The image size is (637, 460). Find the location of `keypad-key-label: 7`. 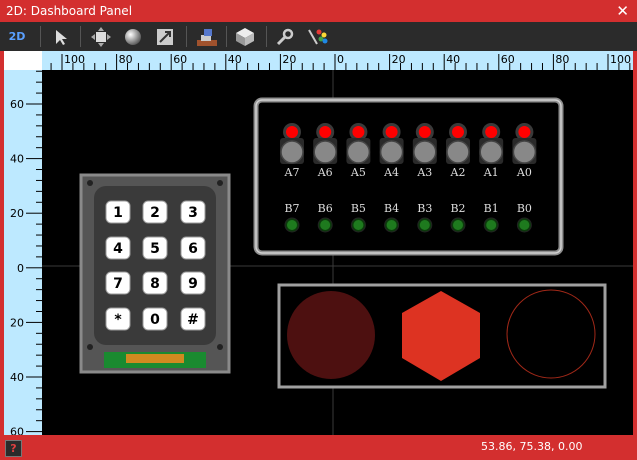

keypad-key-label: 7 is located at coordinates (118, 284).